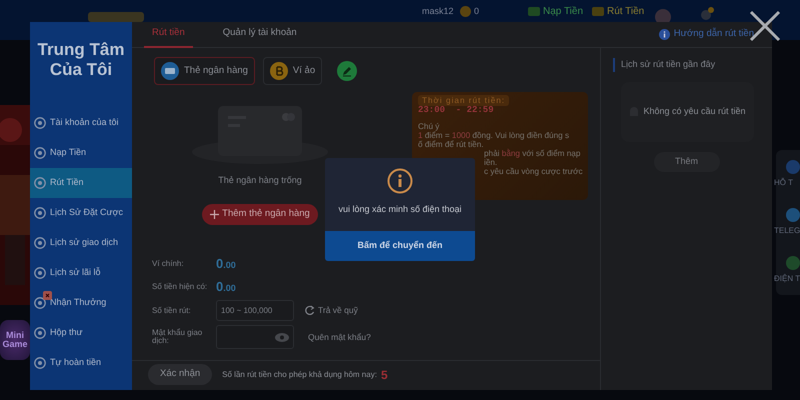 The image size is (800, 400). Describe the element at coordinates (81, 183) in the screenshot. I see `sidebar-item: Rút Tiền` at that location.